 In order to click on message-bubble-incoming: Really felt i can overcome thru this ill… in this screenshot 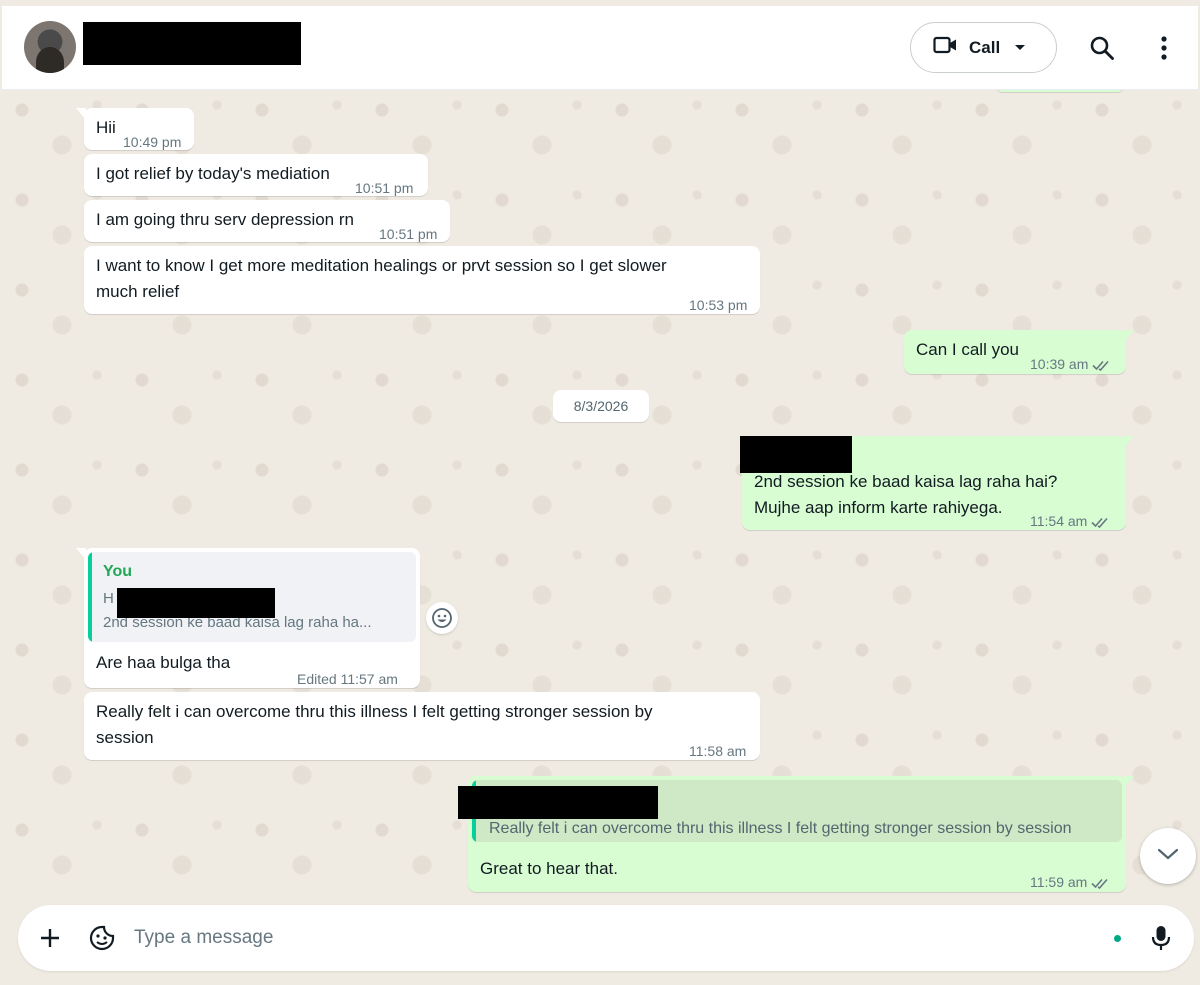, I will do `click(422, 726)`.